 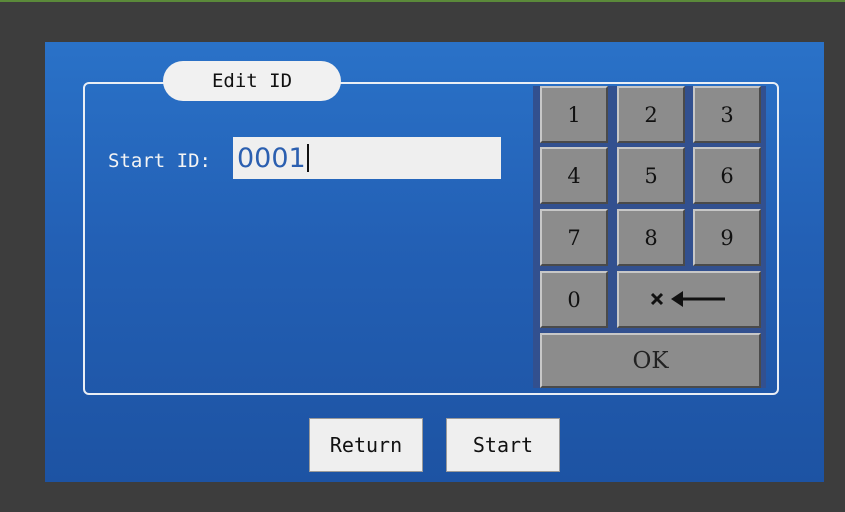 What do you see at coordinates (727, 237) in the screenshot?
I see `key-9: 9` at bounding box center [727, 237].